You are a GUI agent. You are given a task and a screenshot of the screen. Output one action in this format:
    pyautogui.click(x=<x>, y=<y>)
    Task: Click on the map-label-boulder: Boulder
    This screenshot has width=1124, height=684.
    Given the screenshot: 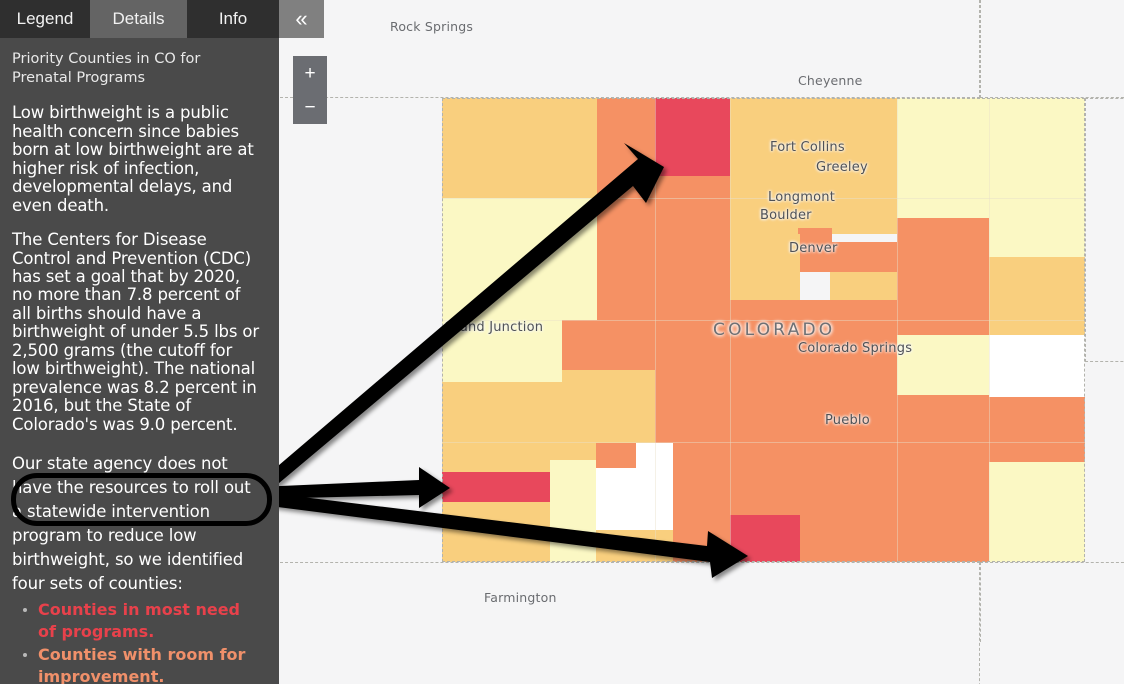 What is the action you would take?
    pyautogui.click(x=786, y=215)
    